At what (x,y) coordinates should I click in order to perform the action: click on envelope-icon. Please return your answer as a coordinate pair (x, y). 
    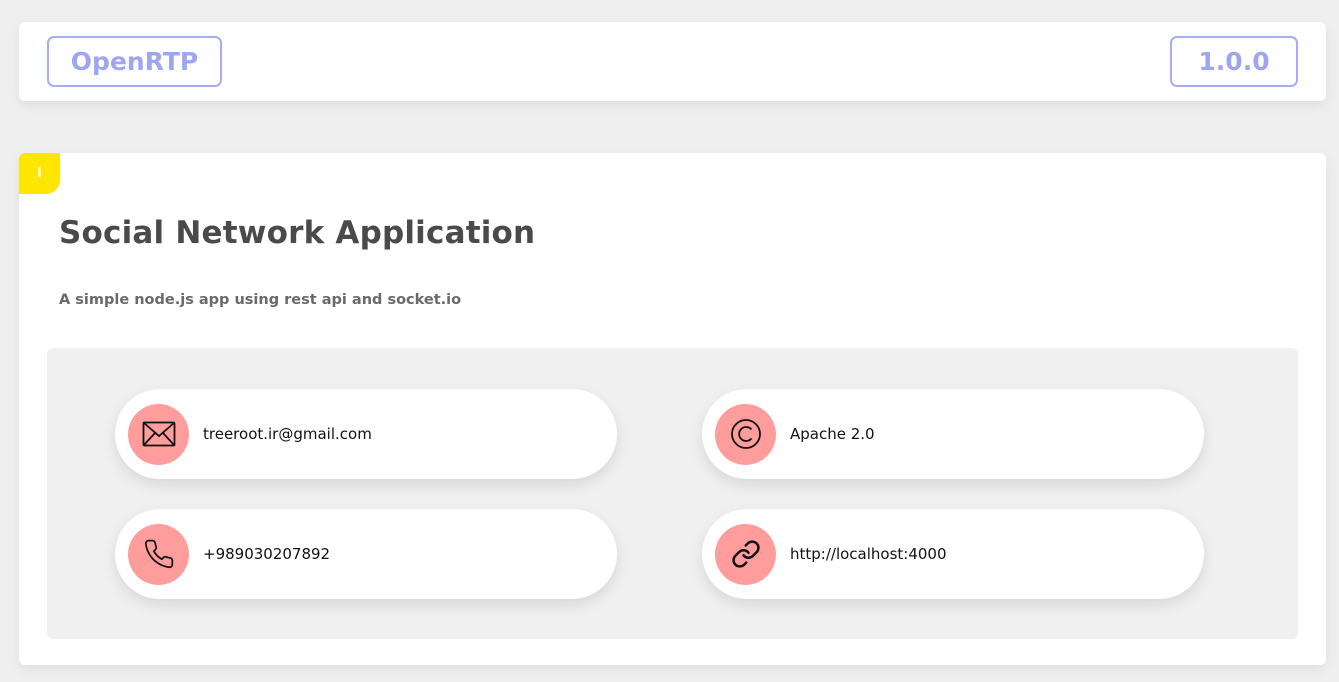
    Looking at the image, I should click on (158, 434).